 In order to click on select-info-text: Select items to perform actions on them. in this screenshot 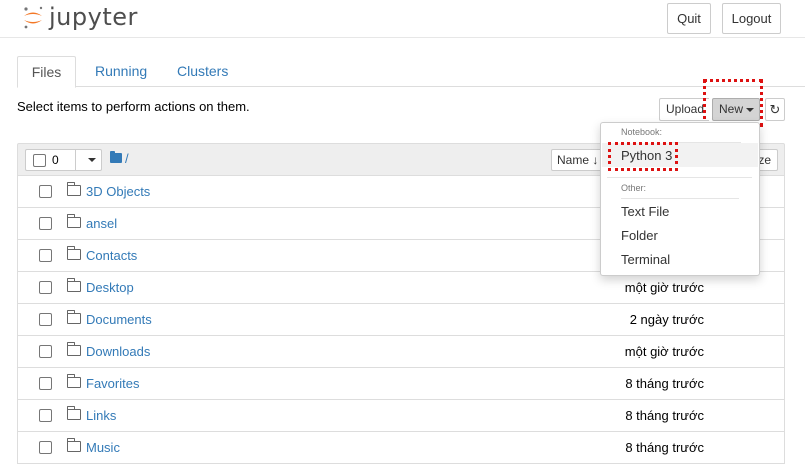, I will do `click(133, 106)`.